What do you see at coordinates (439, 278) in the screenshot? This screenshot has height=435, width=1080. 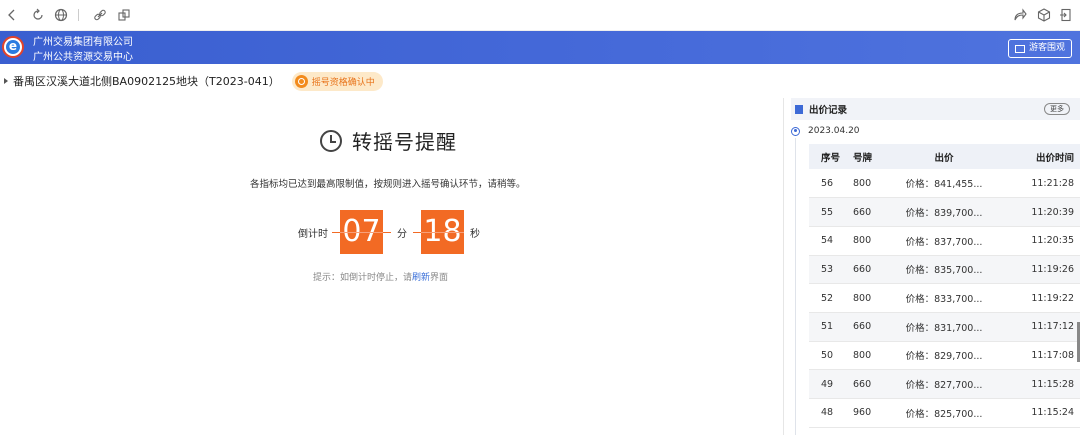 I see `hint-suffix: 界面` at bounding box center [439, 278].